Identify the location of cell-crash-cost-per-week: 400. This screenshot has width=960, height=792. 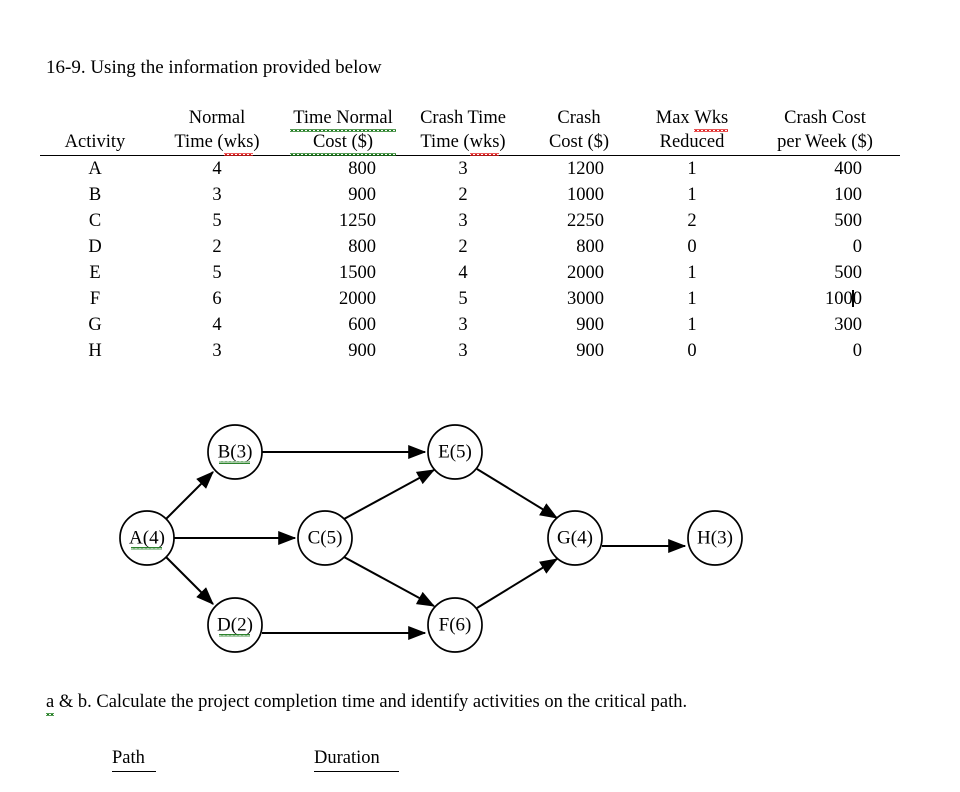
(848, 169).